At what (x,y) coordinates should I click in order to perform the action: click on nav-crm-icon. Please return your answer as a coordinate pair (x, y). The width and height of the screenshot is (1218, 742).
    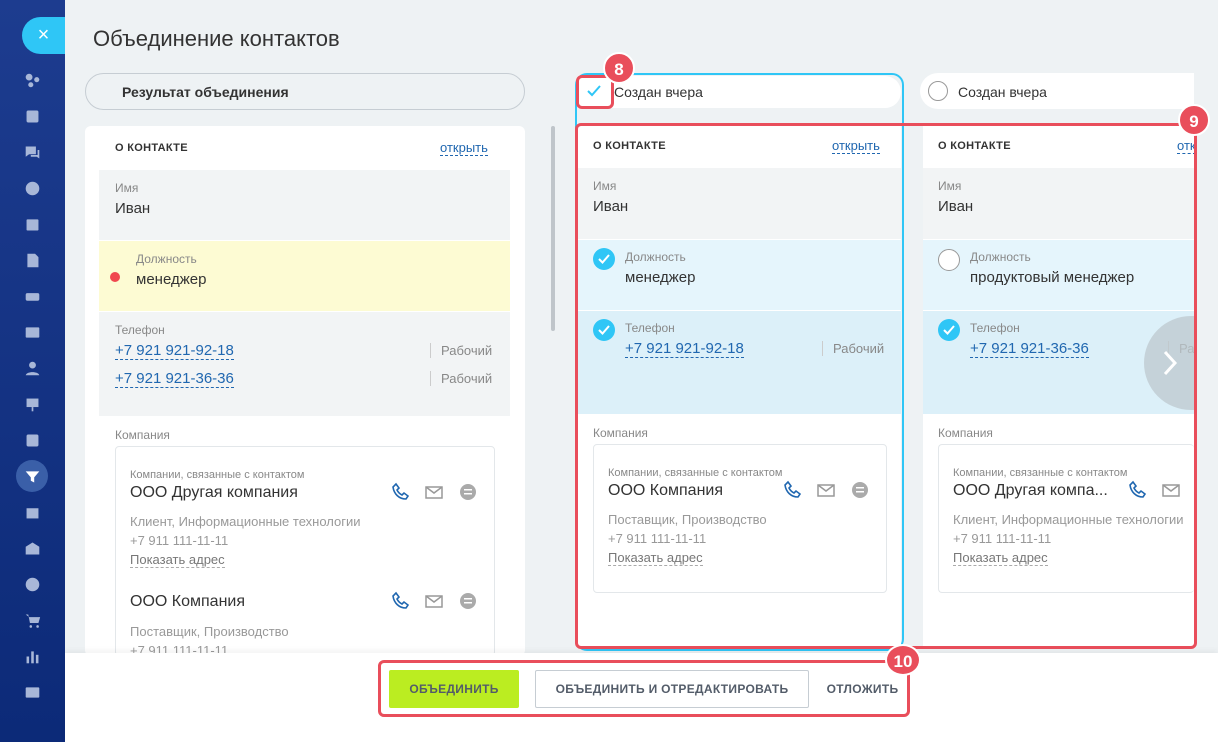
    Looking at the image, I should click on (32, 80).